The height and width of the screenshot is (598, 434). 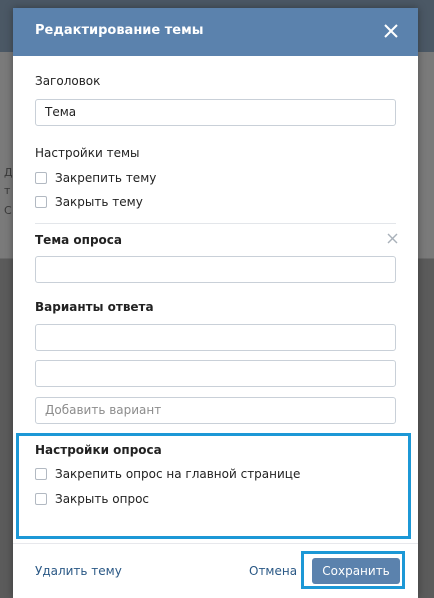 What do you see at coordinates (94, 307) in the screenshot?
I see `answers-label: Варианты ответа` at bounding box center [94, 307].